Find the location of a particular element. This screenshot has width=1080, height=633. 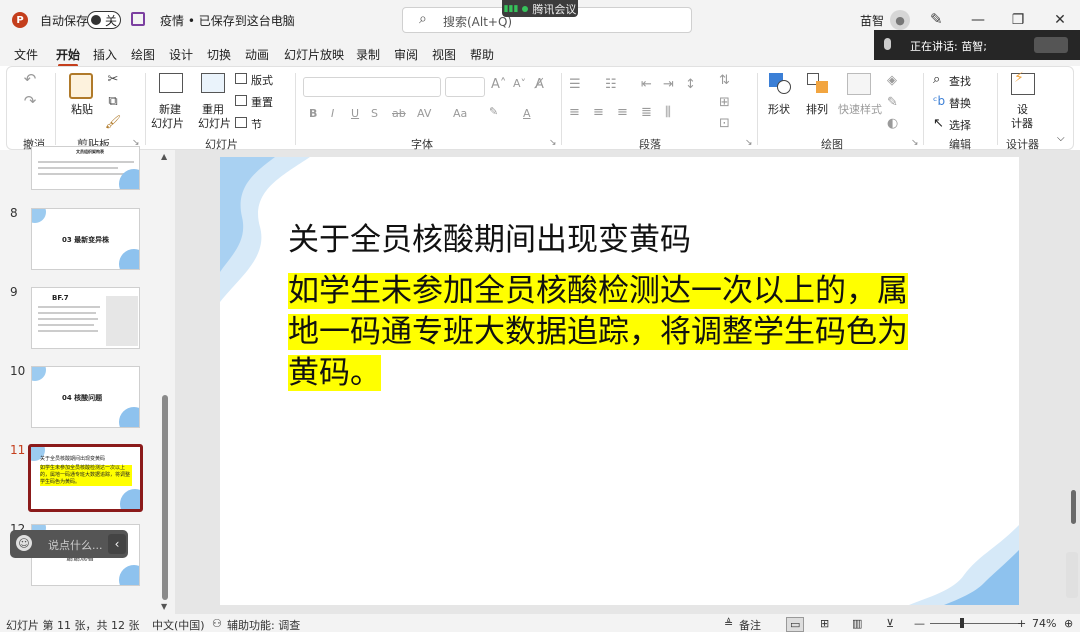

zoom-level: 74% is located at coordinates (1044, 623).